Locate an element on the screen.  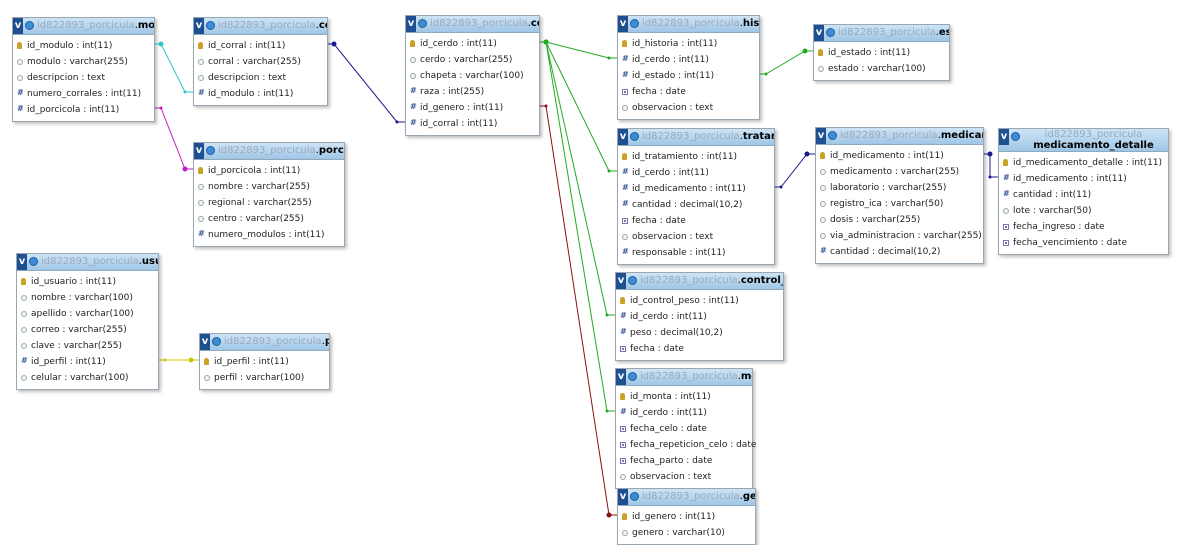
column-row: modulo : varchar(255) is located at coordinates (83, 62).